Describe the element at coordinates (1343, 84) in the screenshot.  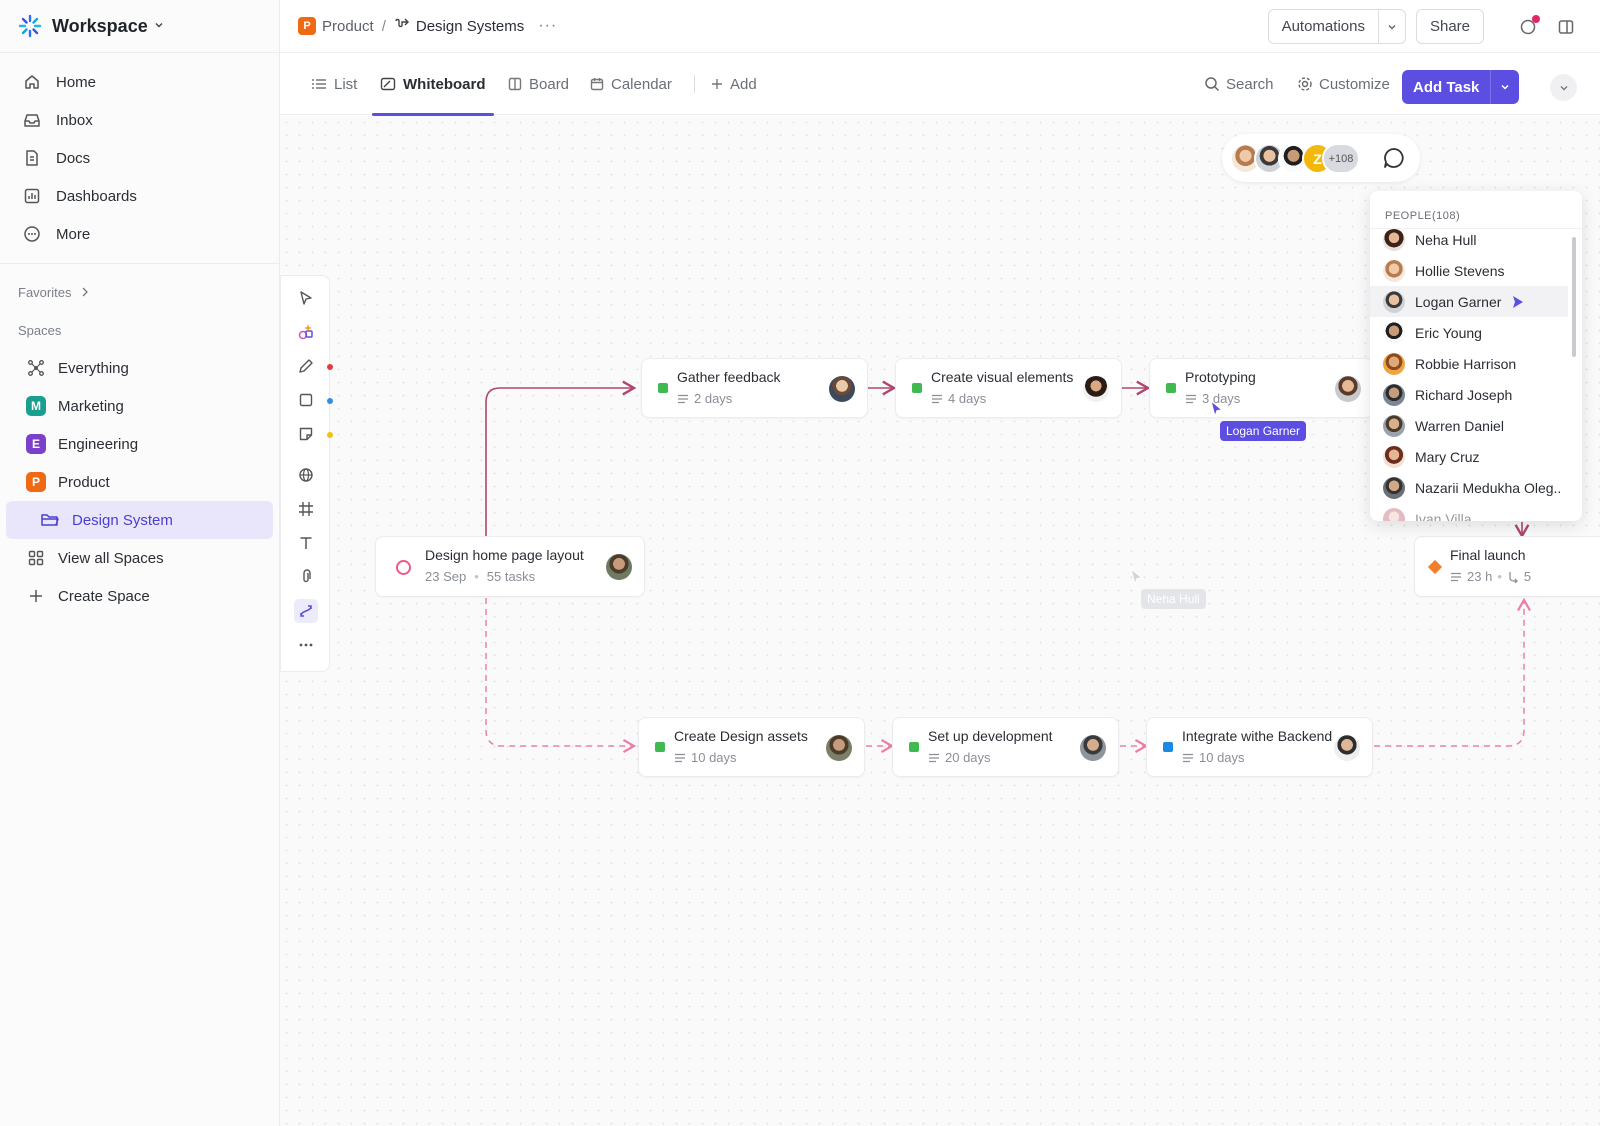
I see `customize-button: Customize` at that location.